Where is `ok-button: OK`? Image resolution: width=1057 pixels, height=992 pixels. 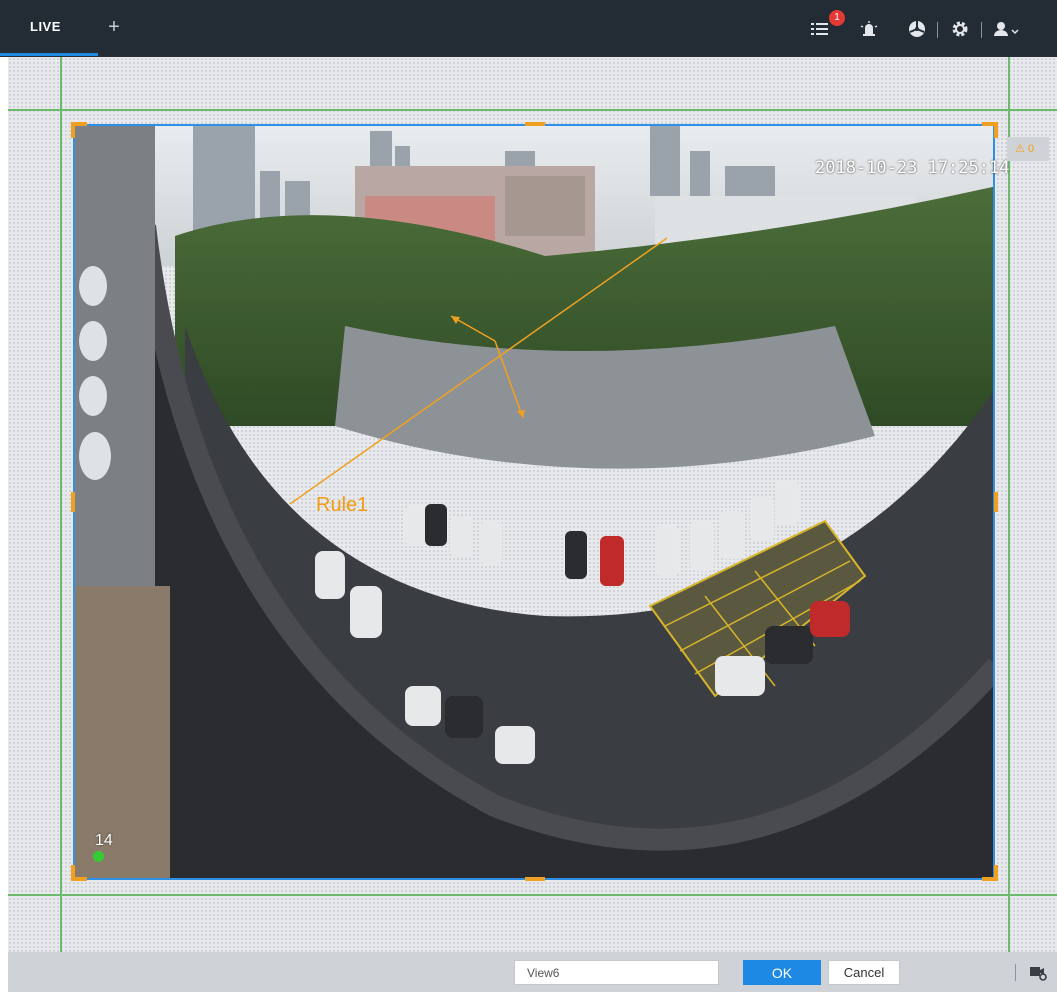 ok-button: OK is located at coordinates (782, 972).